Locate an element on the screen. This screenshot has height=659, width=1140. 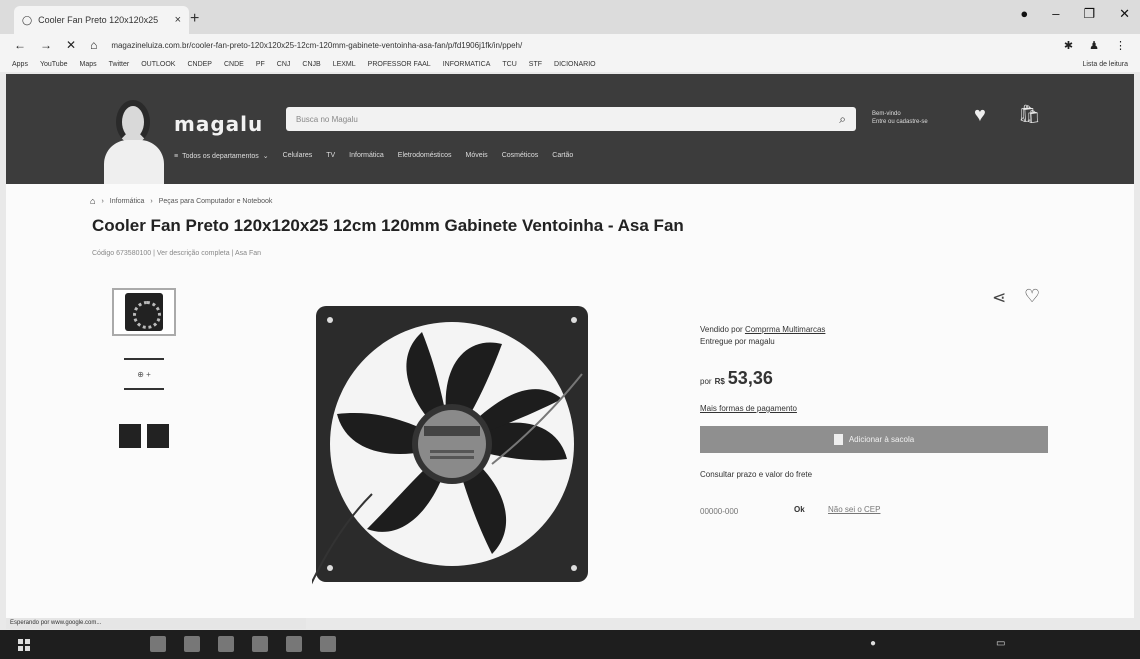
minimize-button: – is located at coordinates (1055, 14).